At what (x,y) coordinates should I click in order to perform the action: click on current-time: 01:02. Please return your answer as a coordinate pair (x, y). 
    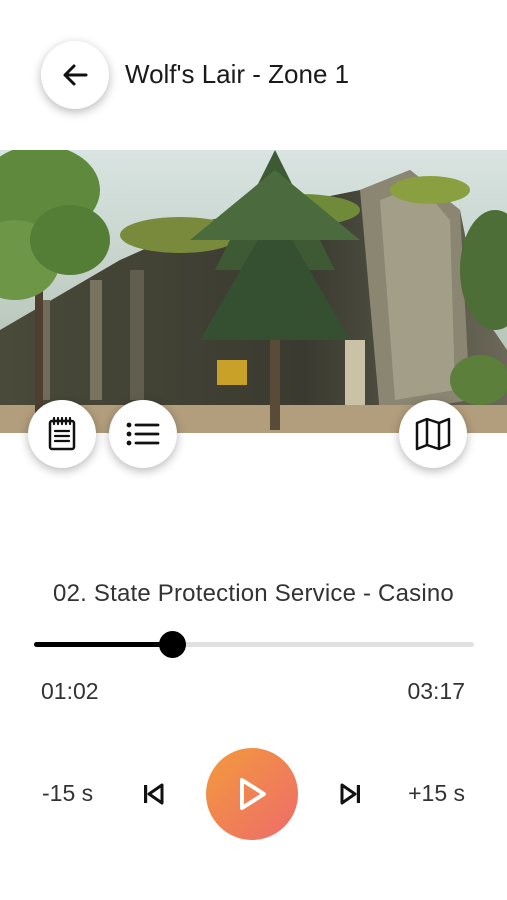
    Looking at the image, I should click on (70, 691).